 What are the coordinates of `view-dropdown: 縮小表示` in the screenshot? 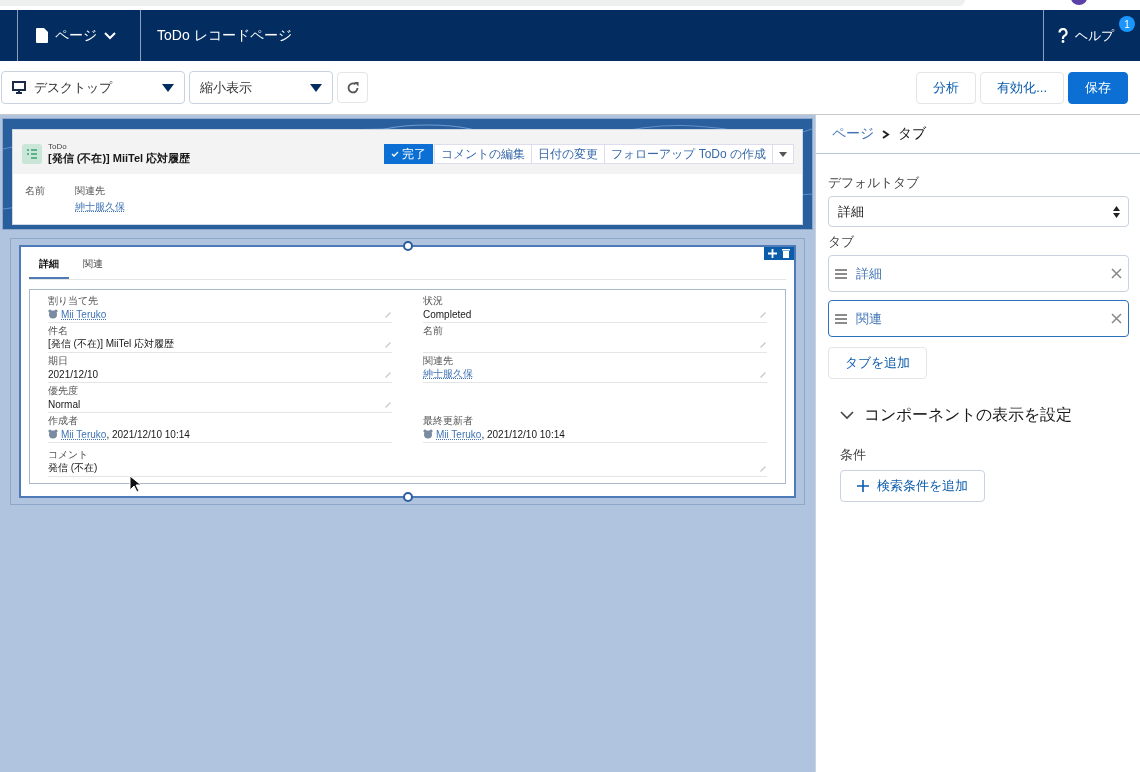 It's located at (261, 87).